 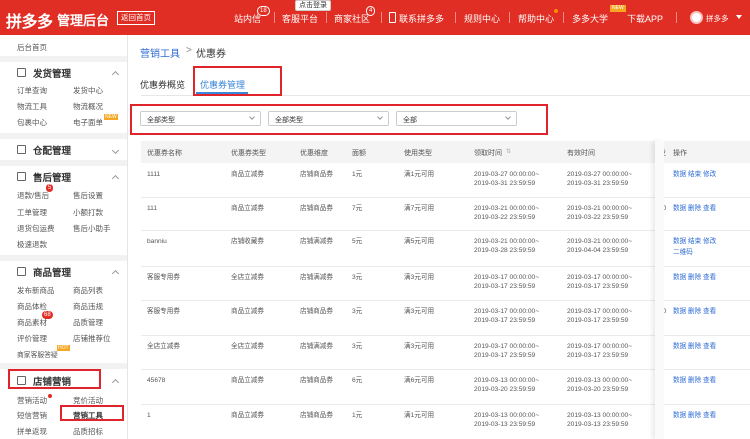 I want to click on nav-help: 帮助中心, so click(x=536, y=18).